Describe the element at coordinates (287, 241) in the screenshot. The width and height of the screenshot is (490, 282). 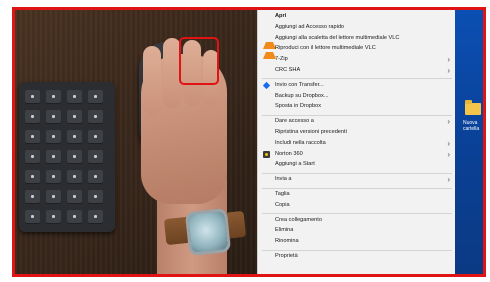
I see `menu-item-label: Rinomina` at that location.